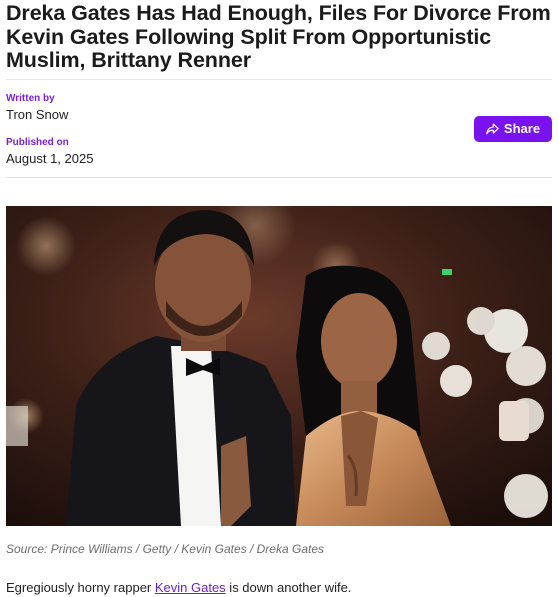 The height and width of the screenshot is (597, 559). What do you see at coordinates (37, 142) in the screenshot?
I see `published-label: Published on` at bounding box center [37, 142].